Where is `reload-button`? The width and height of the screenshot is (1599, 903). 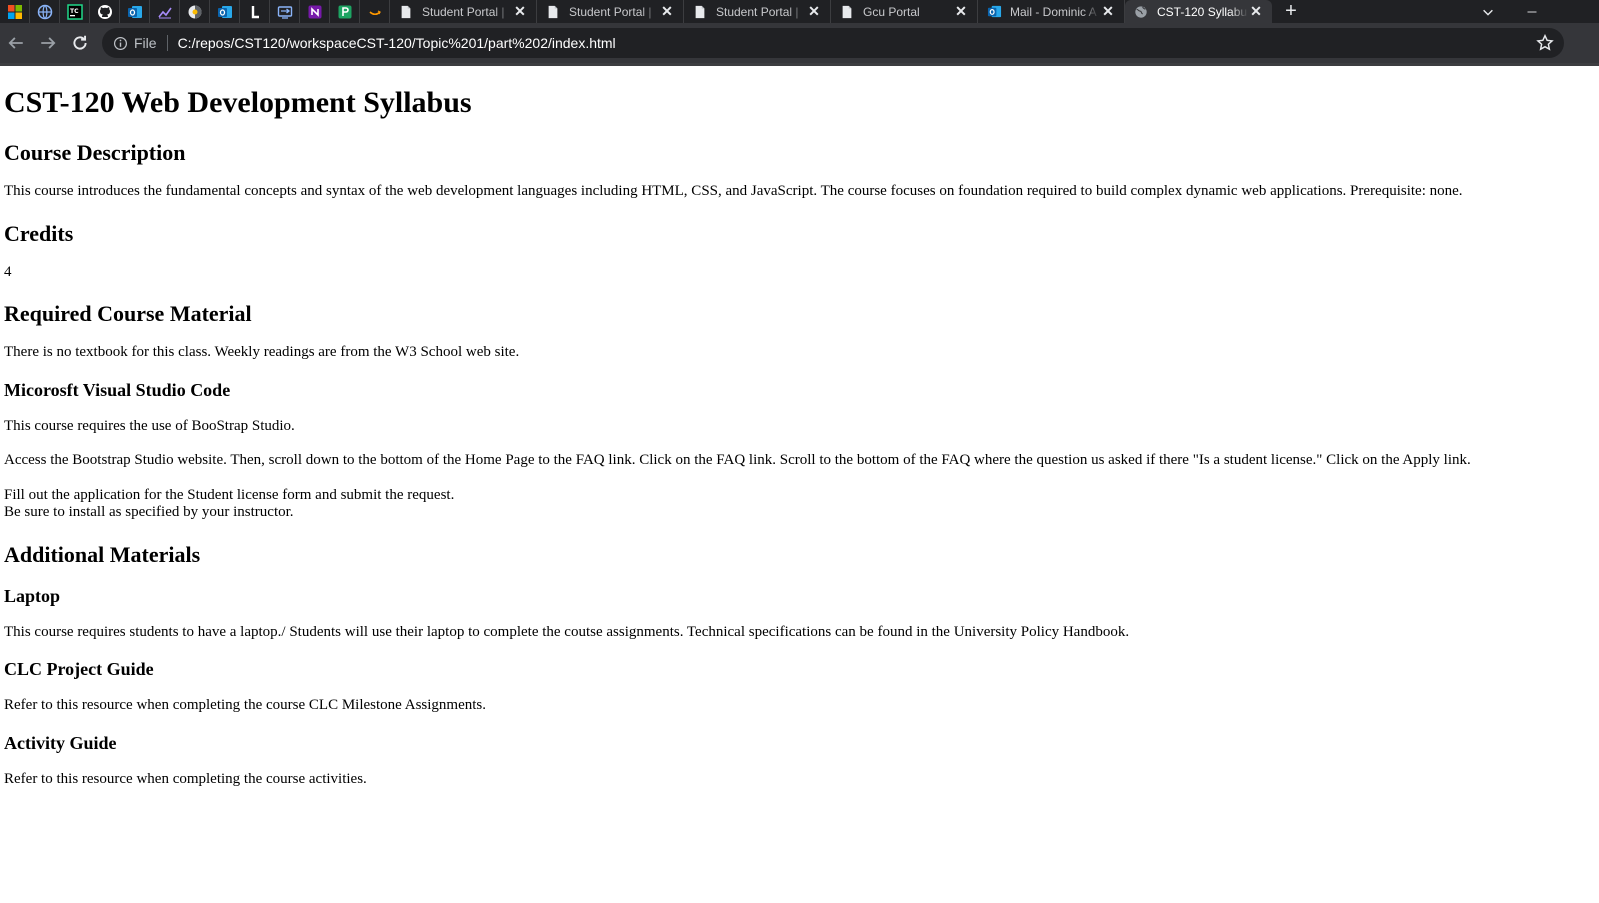
reload-button is located at coordinates (80, 43).